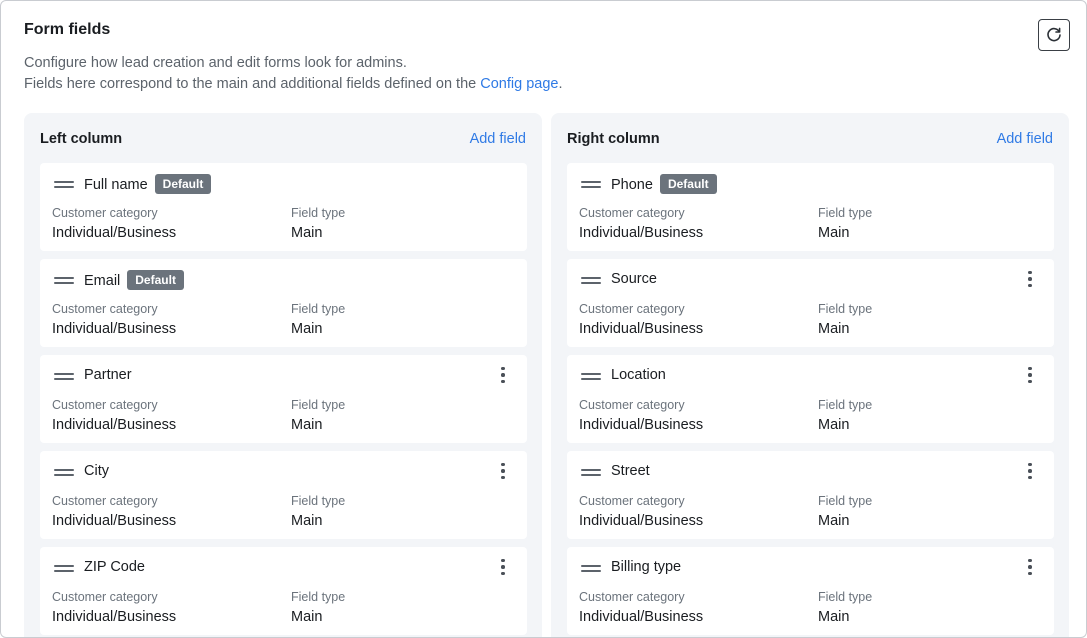  I want to click on field-name-label: Source, so click(634, 279).